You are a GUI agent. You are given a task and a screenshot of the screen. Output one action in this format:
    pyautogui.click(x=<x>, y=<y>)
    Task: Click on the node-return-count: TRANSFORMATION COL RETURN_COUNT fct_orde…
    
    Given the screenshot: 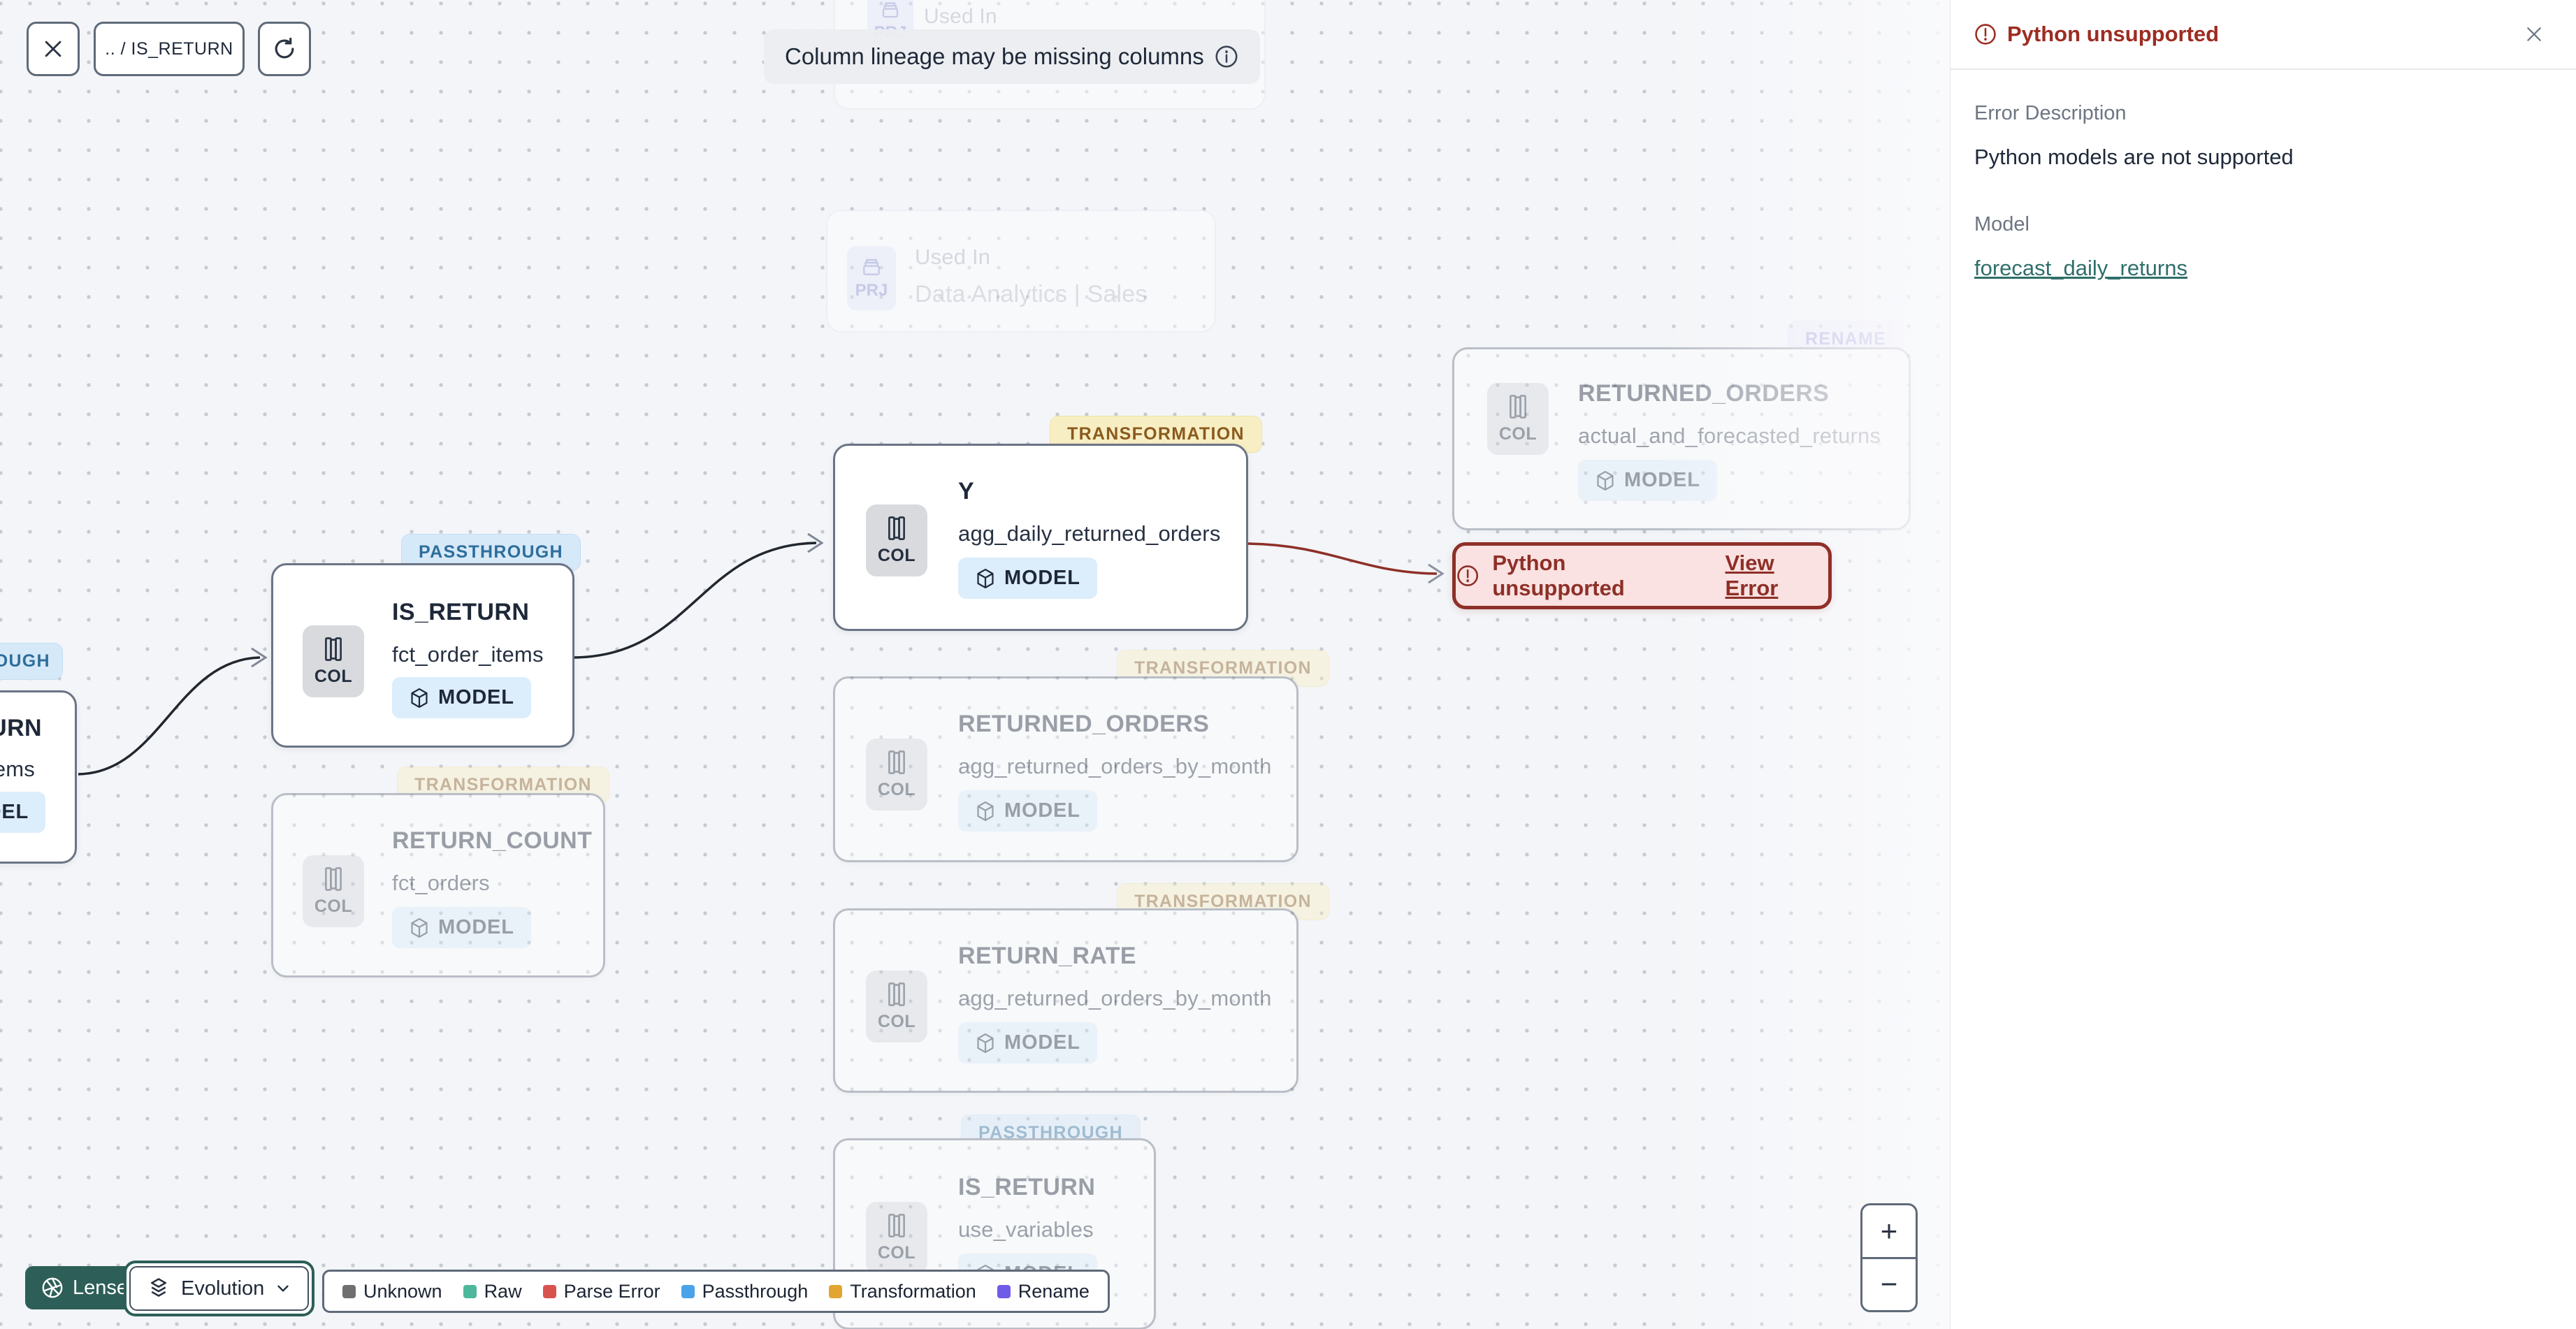 What is the action you would take?
    pyautogui.click(x=440, y=872)
    